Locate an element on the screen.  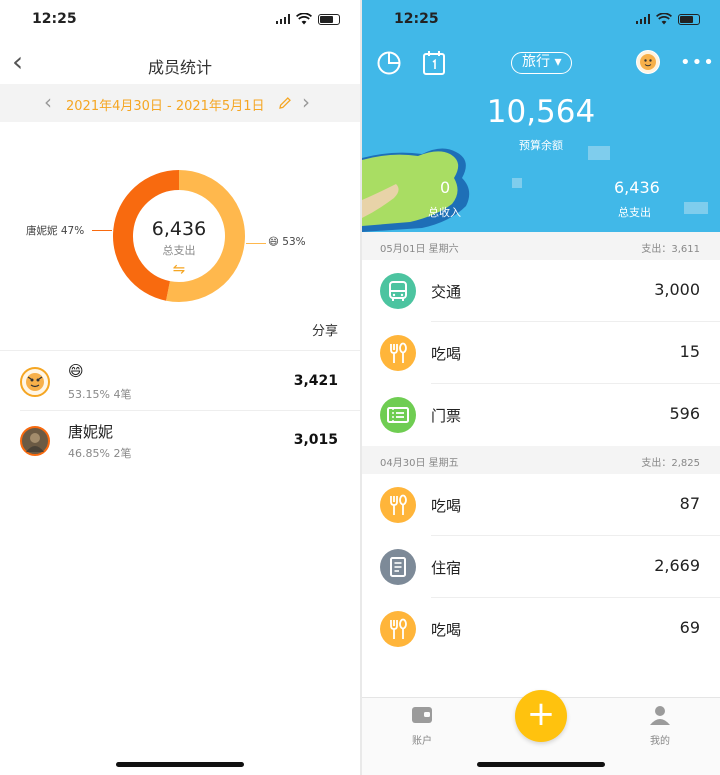
day-summary: 支出：2,825 is located at coordinates (670, 463).